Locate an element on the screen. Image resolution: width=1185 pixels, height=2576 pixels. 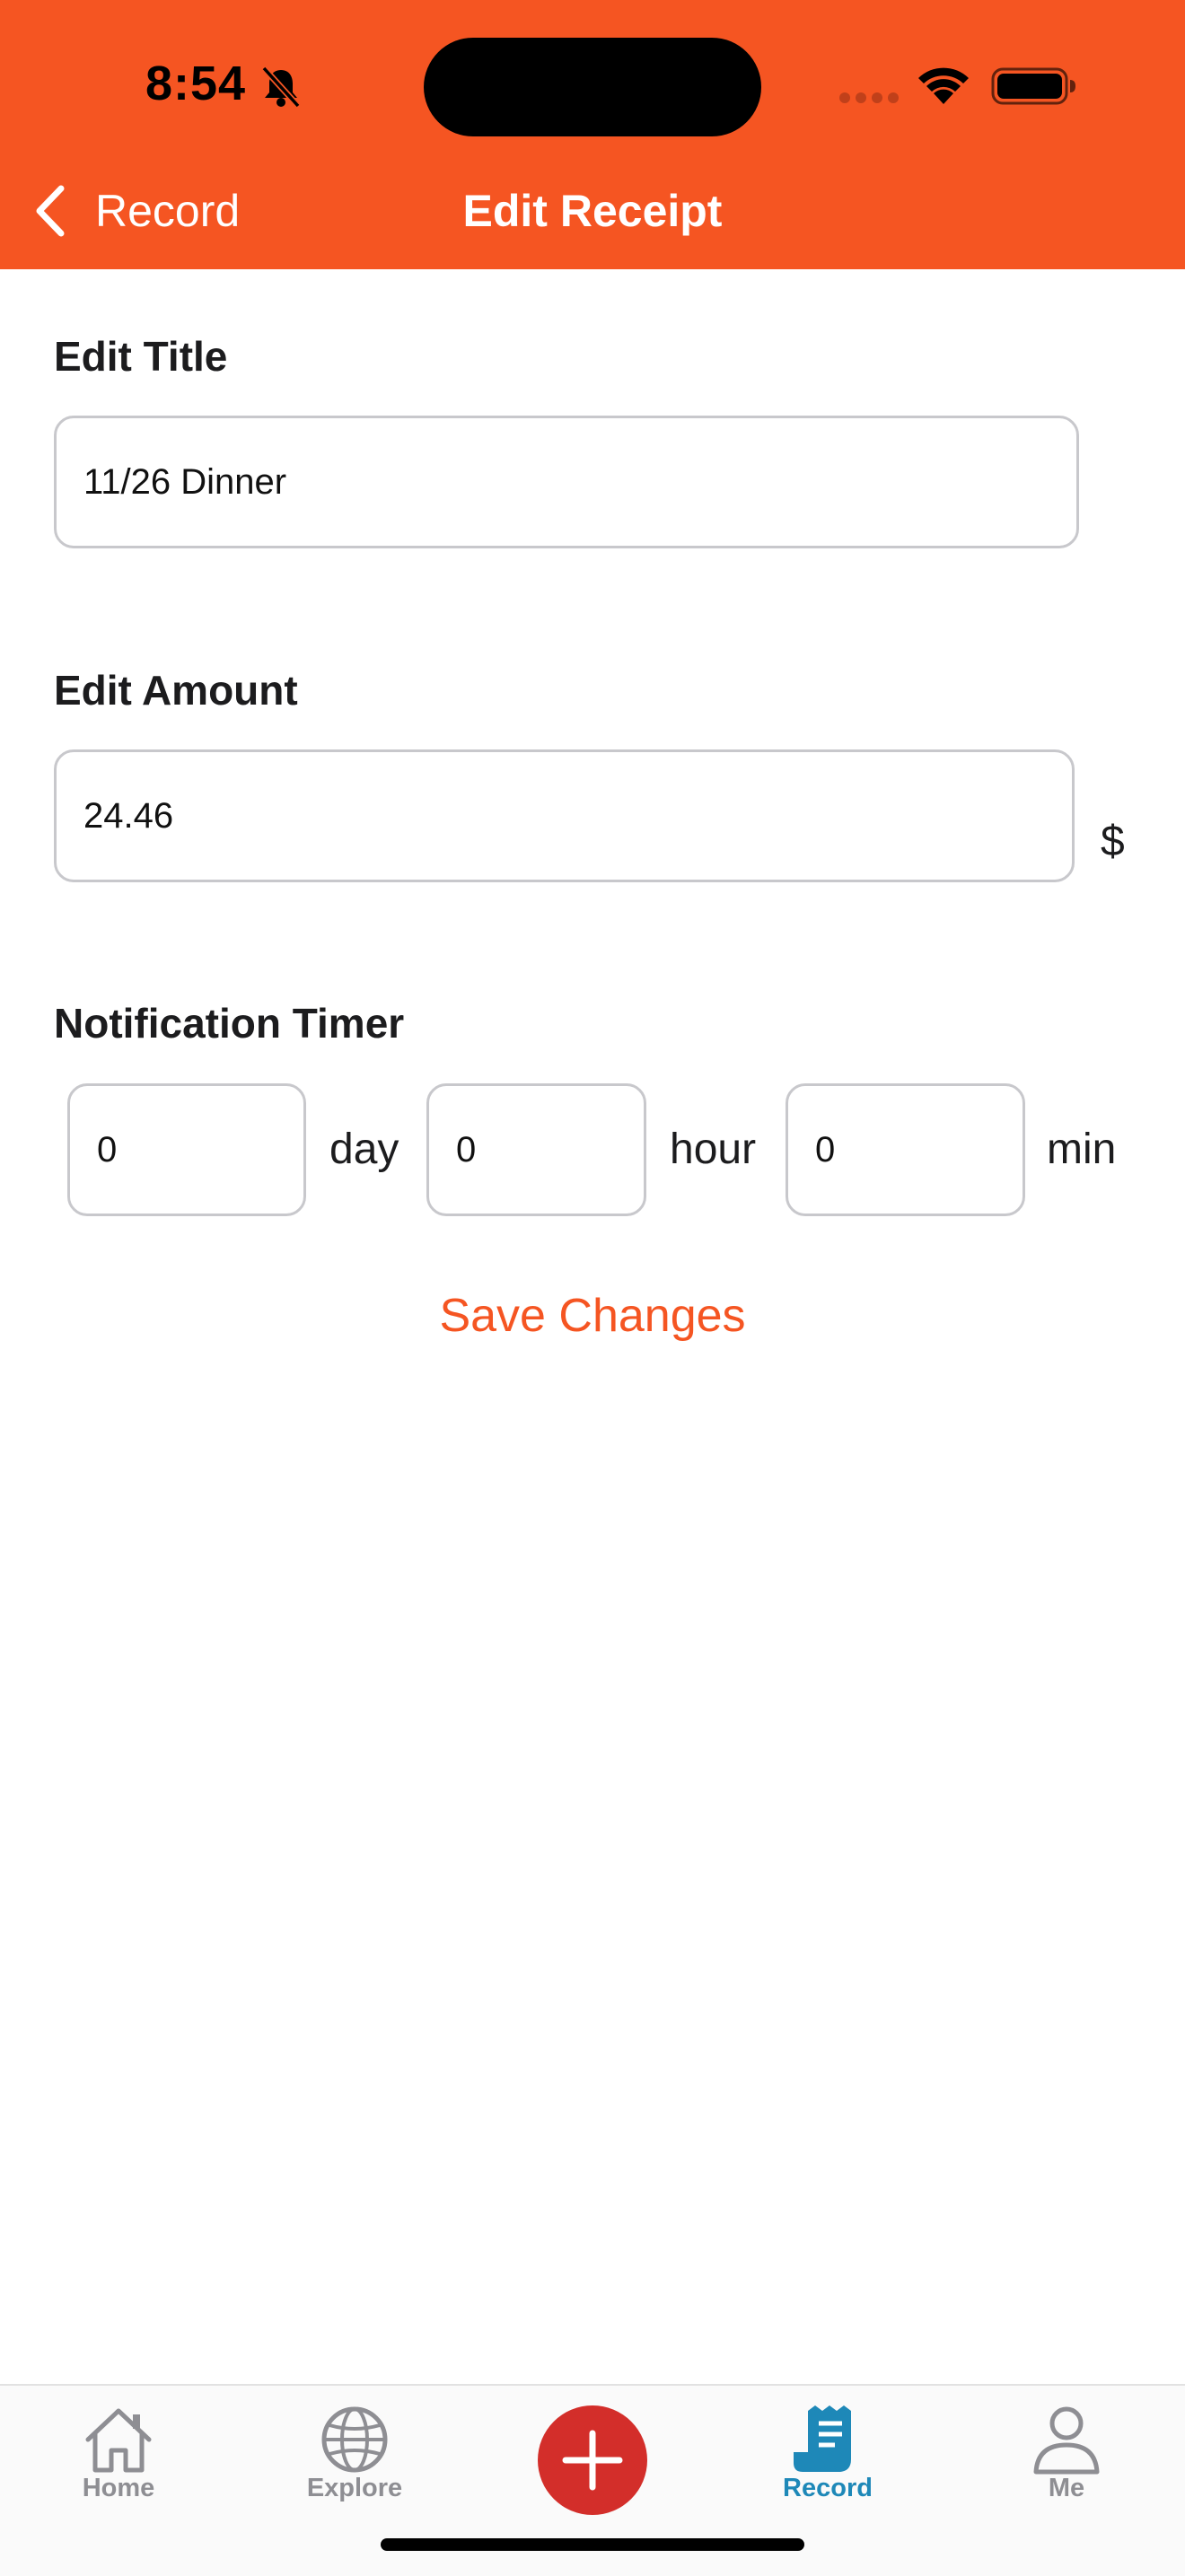
notification-timer-label: Notification Timer is located at coordinates (229, 1023).